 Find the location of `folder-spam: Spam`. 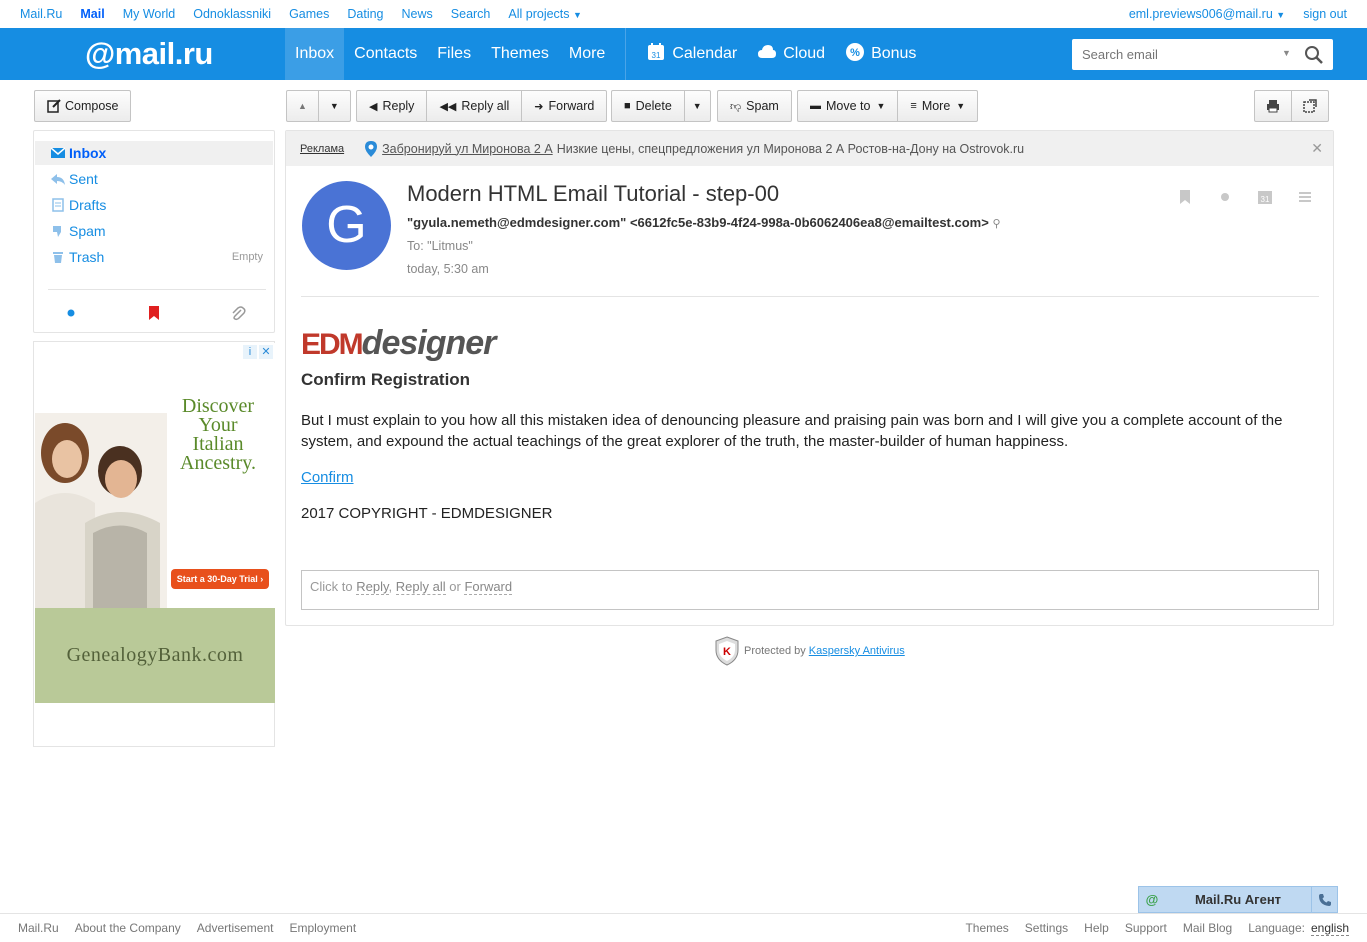

folder-spam: Spam is located at coordinates (154, 231).